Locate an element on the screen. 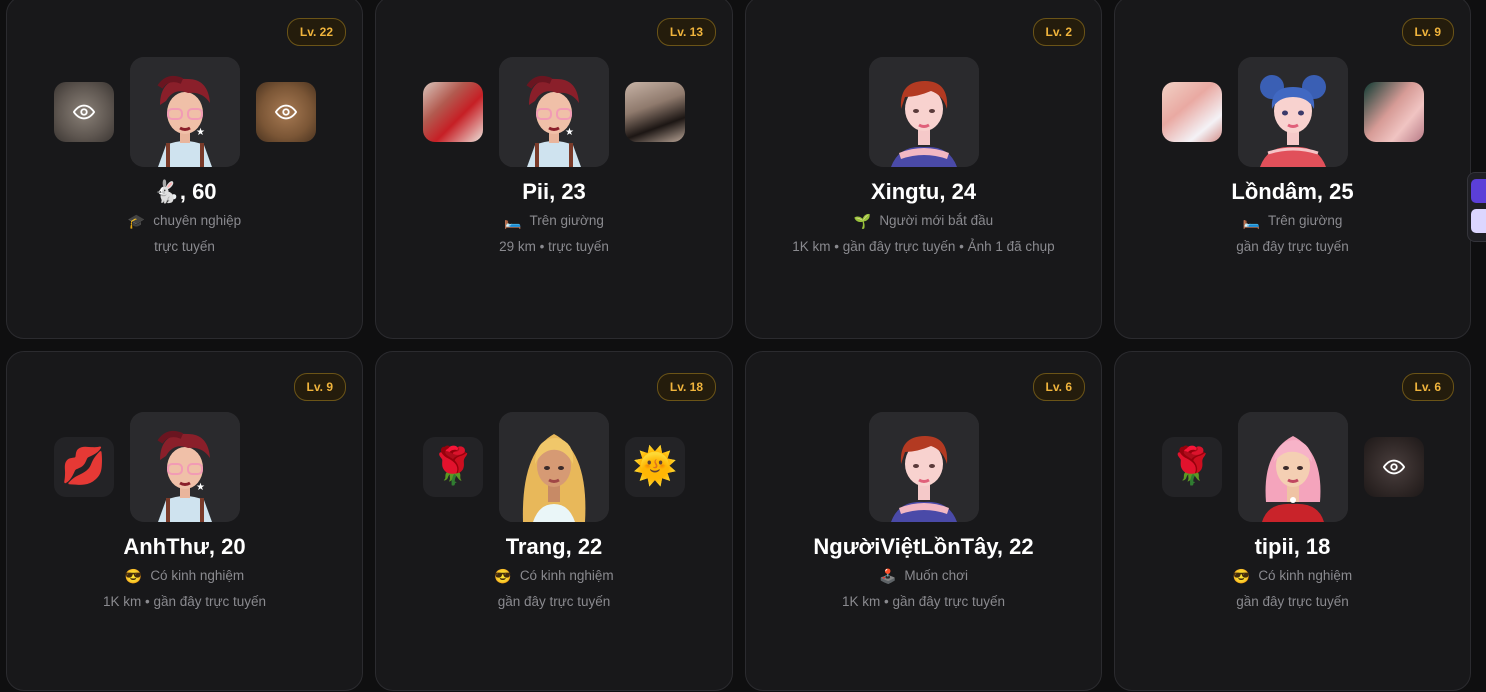 This screenshot has width=1486, height=692. profile-status: 🎓 chuyên nghiệp is located at coordinates (184, 221).